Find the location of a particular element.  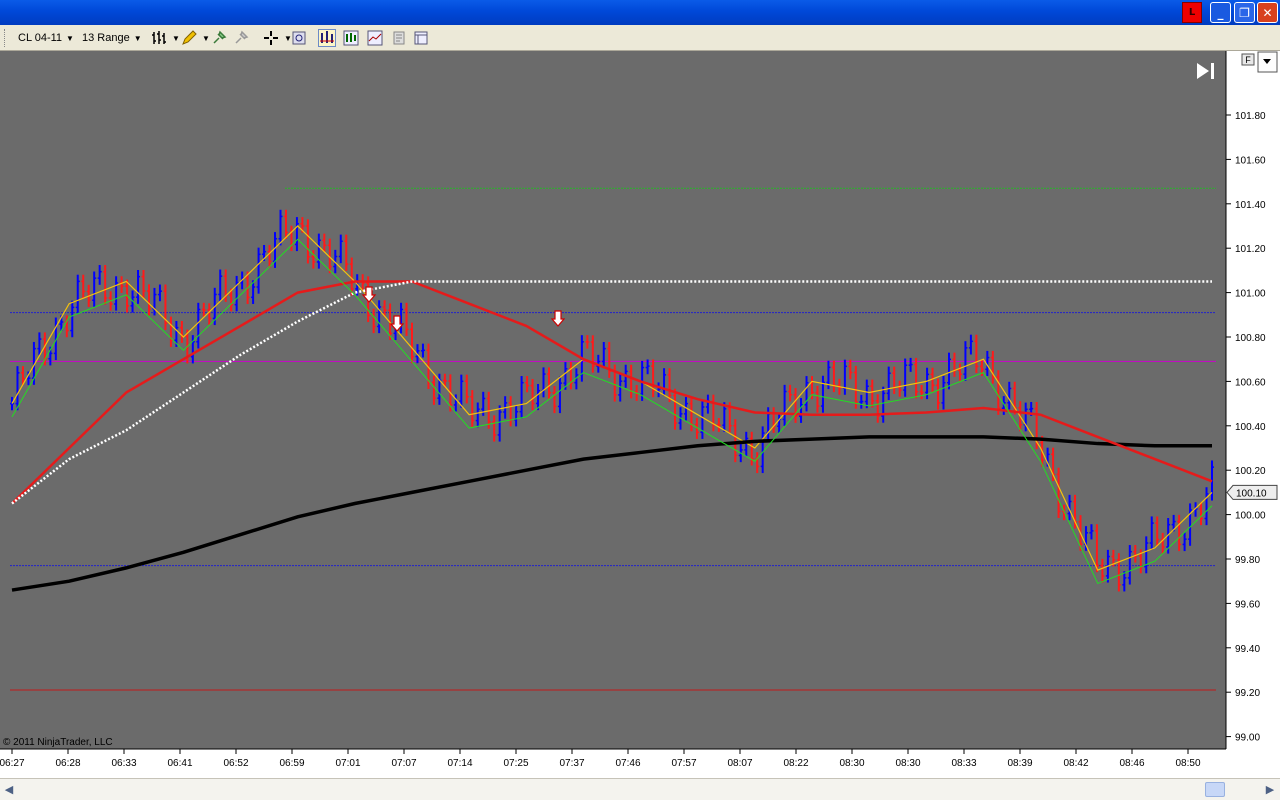

minimize-button: _ is located at coordinates (1220, 12).